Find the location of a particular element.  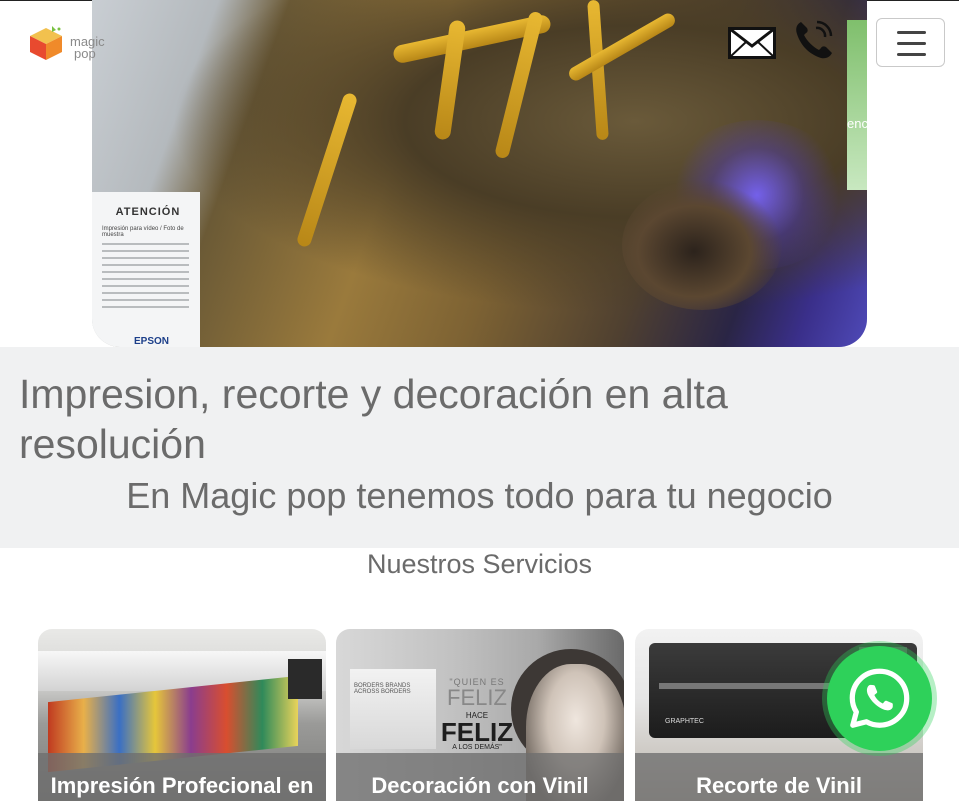

service-card-caption: Recorte de Vinil is located at coordinates (779, 777).